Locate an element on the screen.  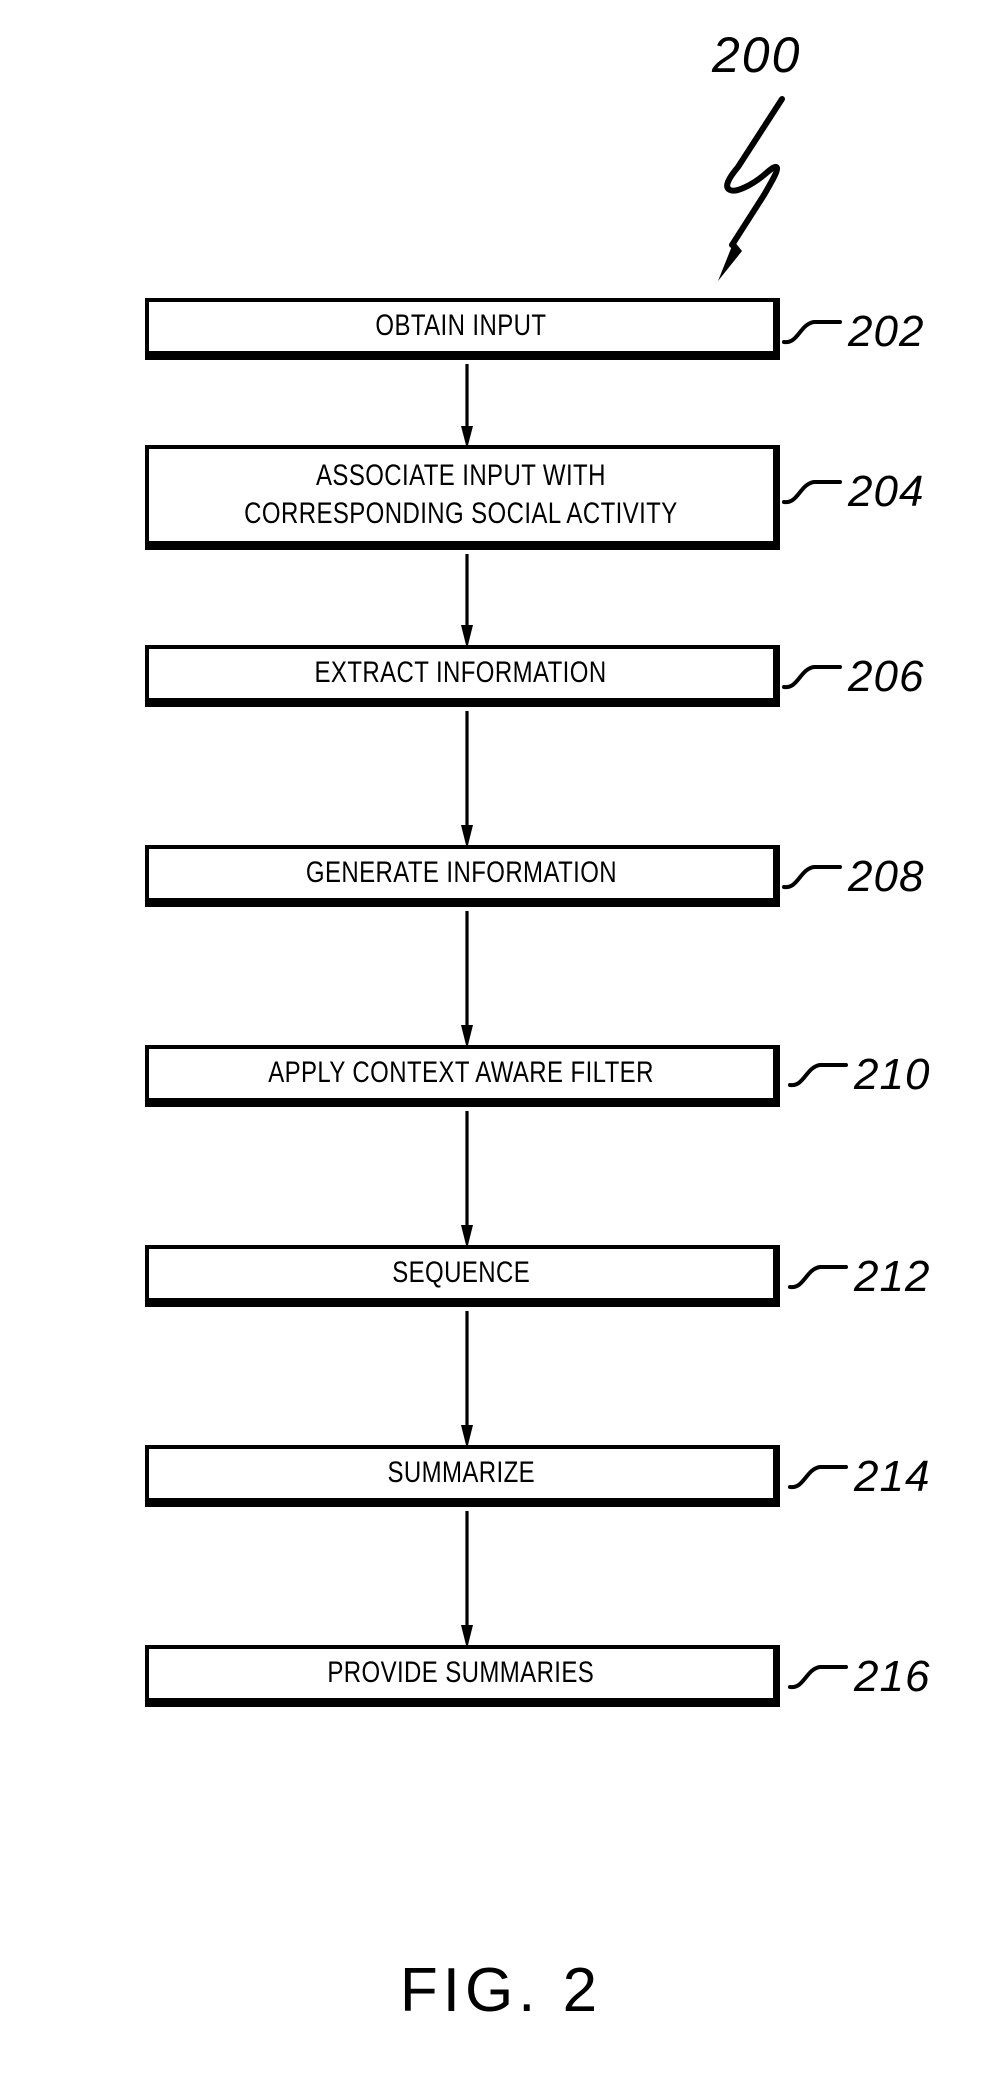
flow-step-box-210: APPLY CONTEXT AWARE FILTER is located at coordinates (462, 1076).